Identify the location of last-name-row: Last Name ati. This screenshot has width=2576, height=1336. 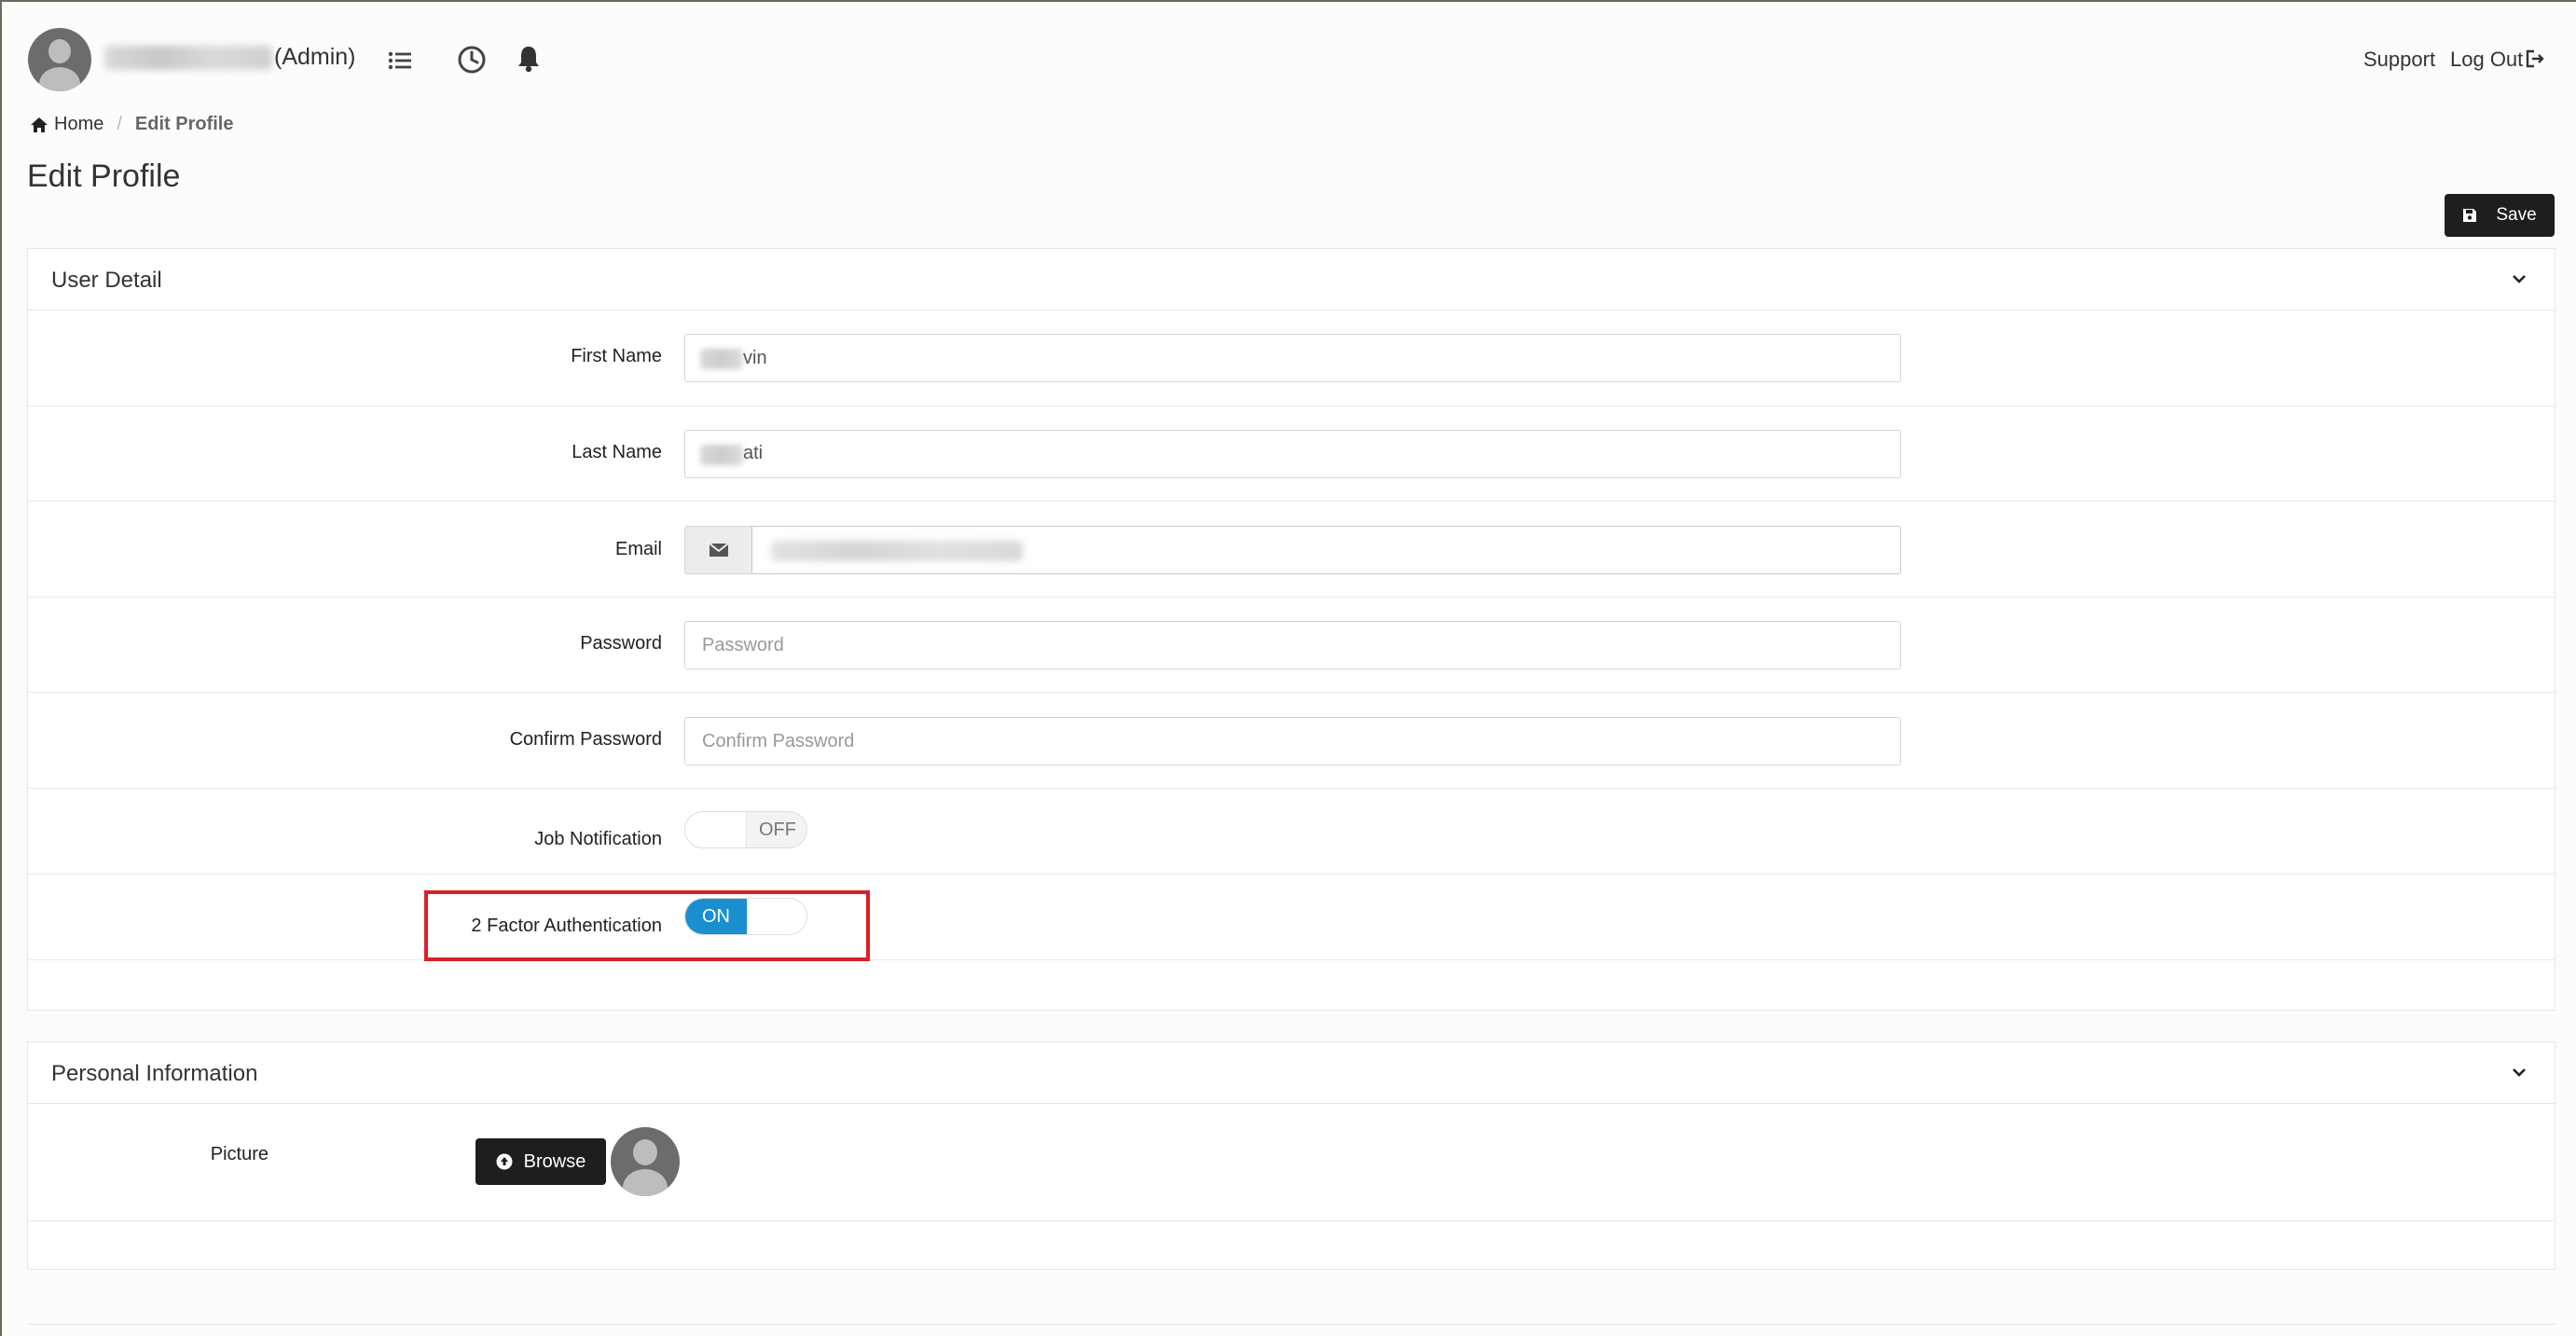
(1291, 454).